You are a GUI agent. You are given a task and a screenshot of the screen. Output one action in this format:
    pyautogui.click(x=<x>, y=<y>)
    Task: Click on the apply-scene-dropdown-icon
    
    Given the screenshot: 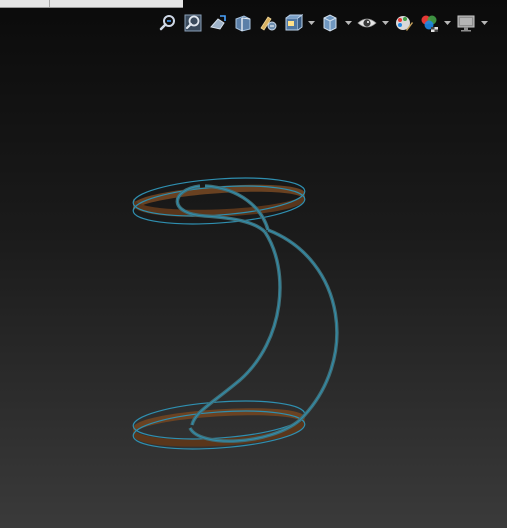 What is the action you would take?
    pyautogui.click(x=447, y=23)
    